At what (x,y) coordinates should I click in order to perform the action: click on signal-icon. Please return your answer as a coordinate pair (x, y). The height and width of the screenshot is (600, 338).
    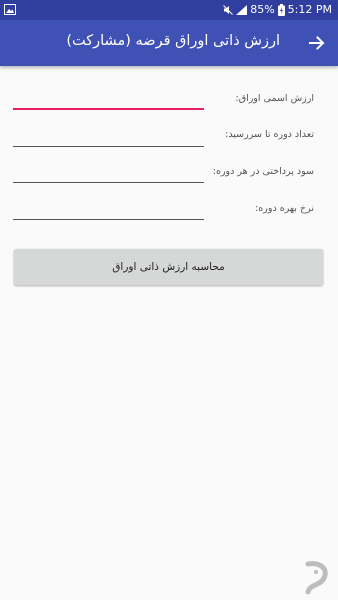
    Looking at the image, I should click on (242, 9).